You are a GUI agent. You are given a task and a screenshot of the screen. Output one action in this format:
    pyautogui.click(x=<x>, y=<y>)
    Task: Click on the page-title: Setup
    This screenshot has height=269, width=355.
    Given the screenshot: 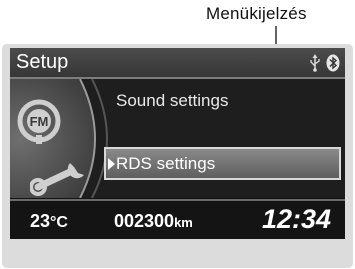 What is the action you would take?
    pyautogui.click(x=42, y=62)
    